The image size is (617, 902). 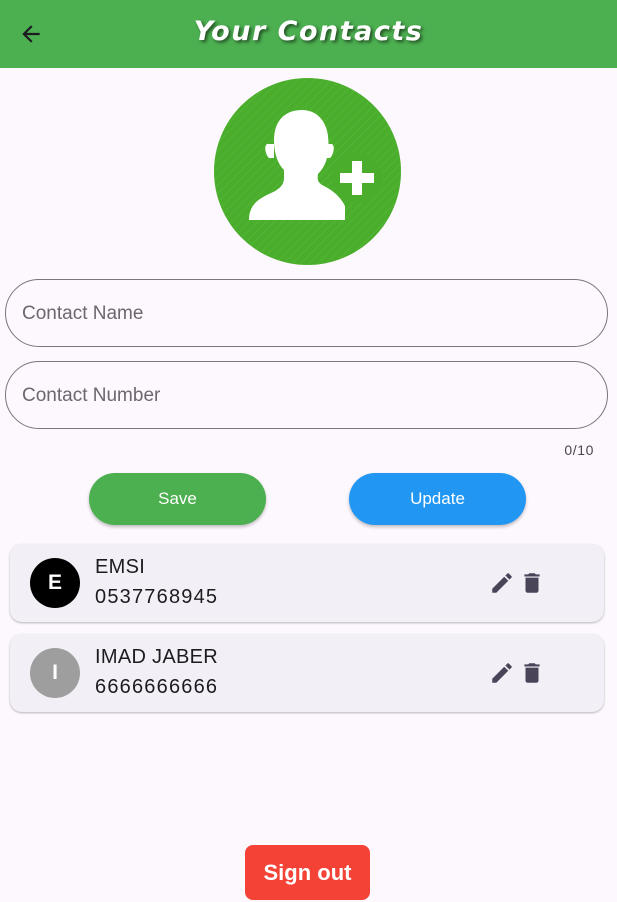 I want to click on page-title: Your Contacts, so click(x=308, y=31).